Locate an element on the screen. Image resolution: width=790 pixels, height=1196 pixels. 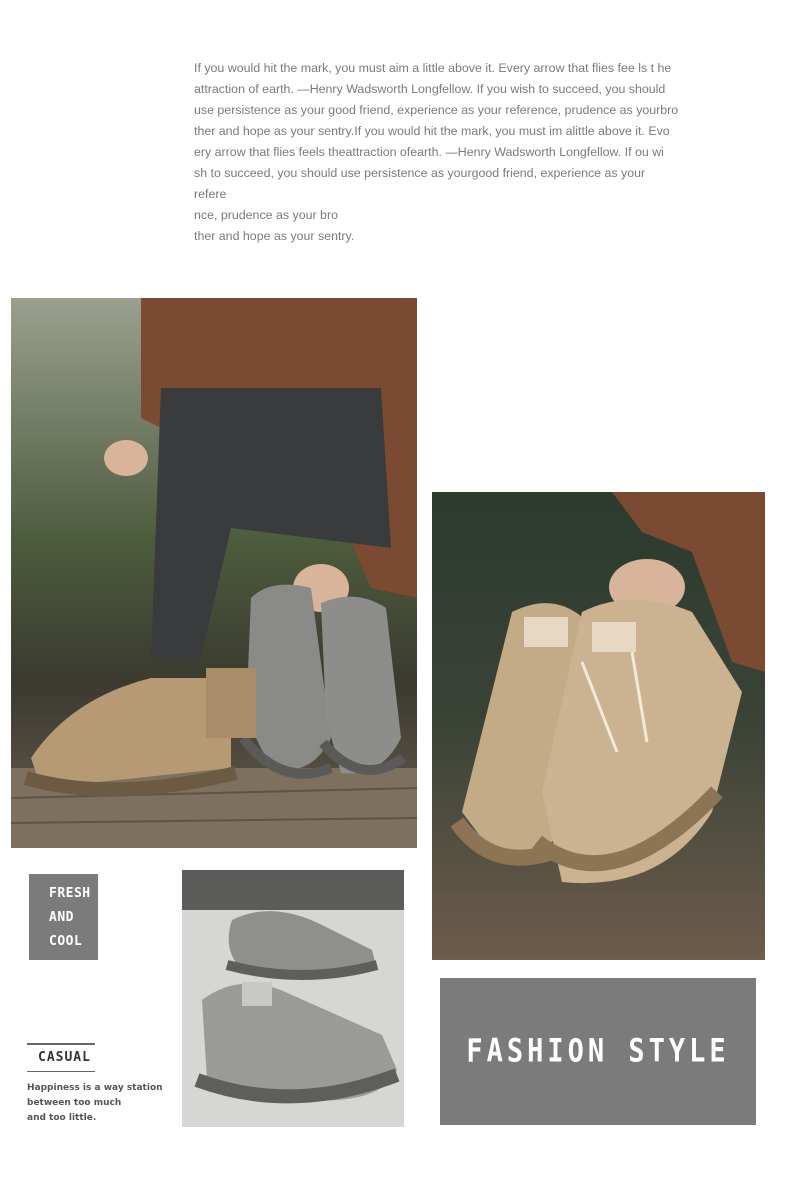
tagline-line: Happiness is a way station is located at coordinates (95, 1088).